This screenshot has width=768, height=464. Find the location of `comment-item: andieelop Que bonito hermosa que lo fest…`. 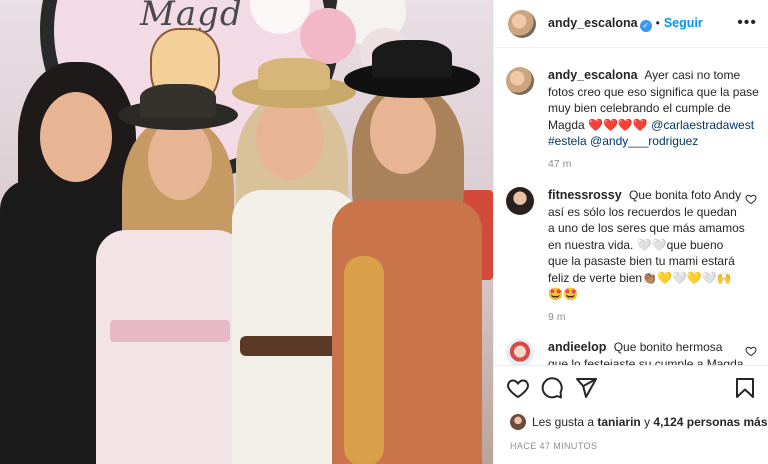

comment-item: andieelop Que bonito hermosa que lo fest… is located at coordinates (633, 352).